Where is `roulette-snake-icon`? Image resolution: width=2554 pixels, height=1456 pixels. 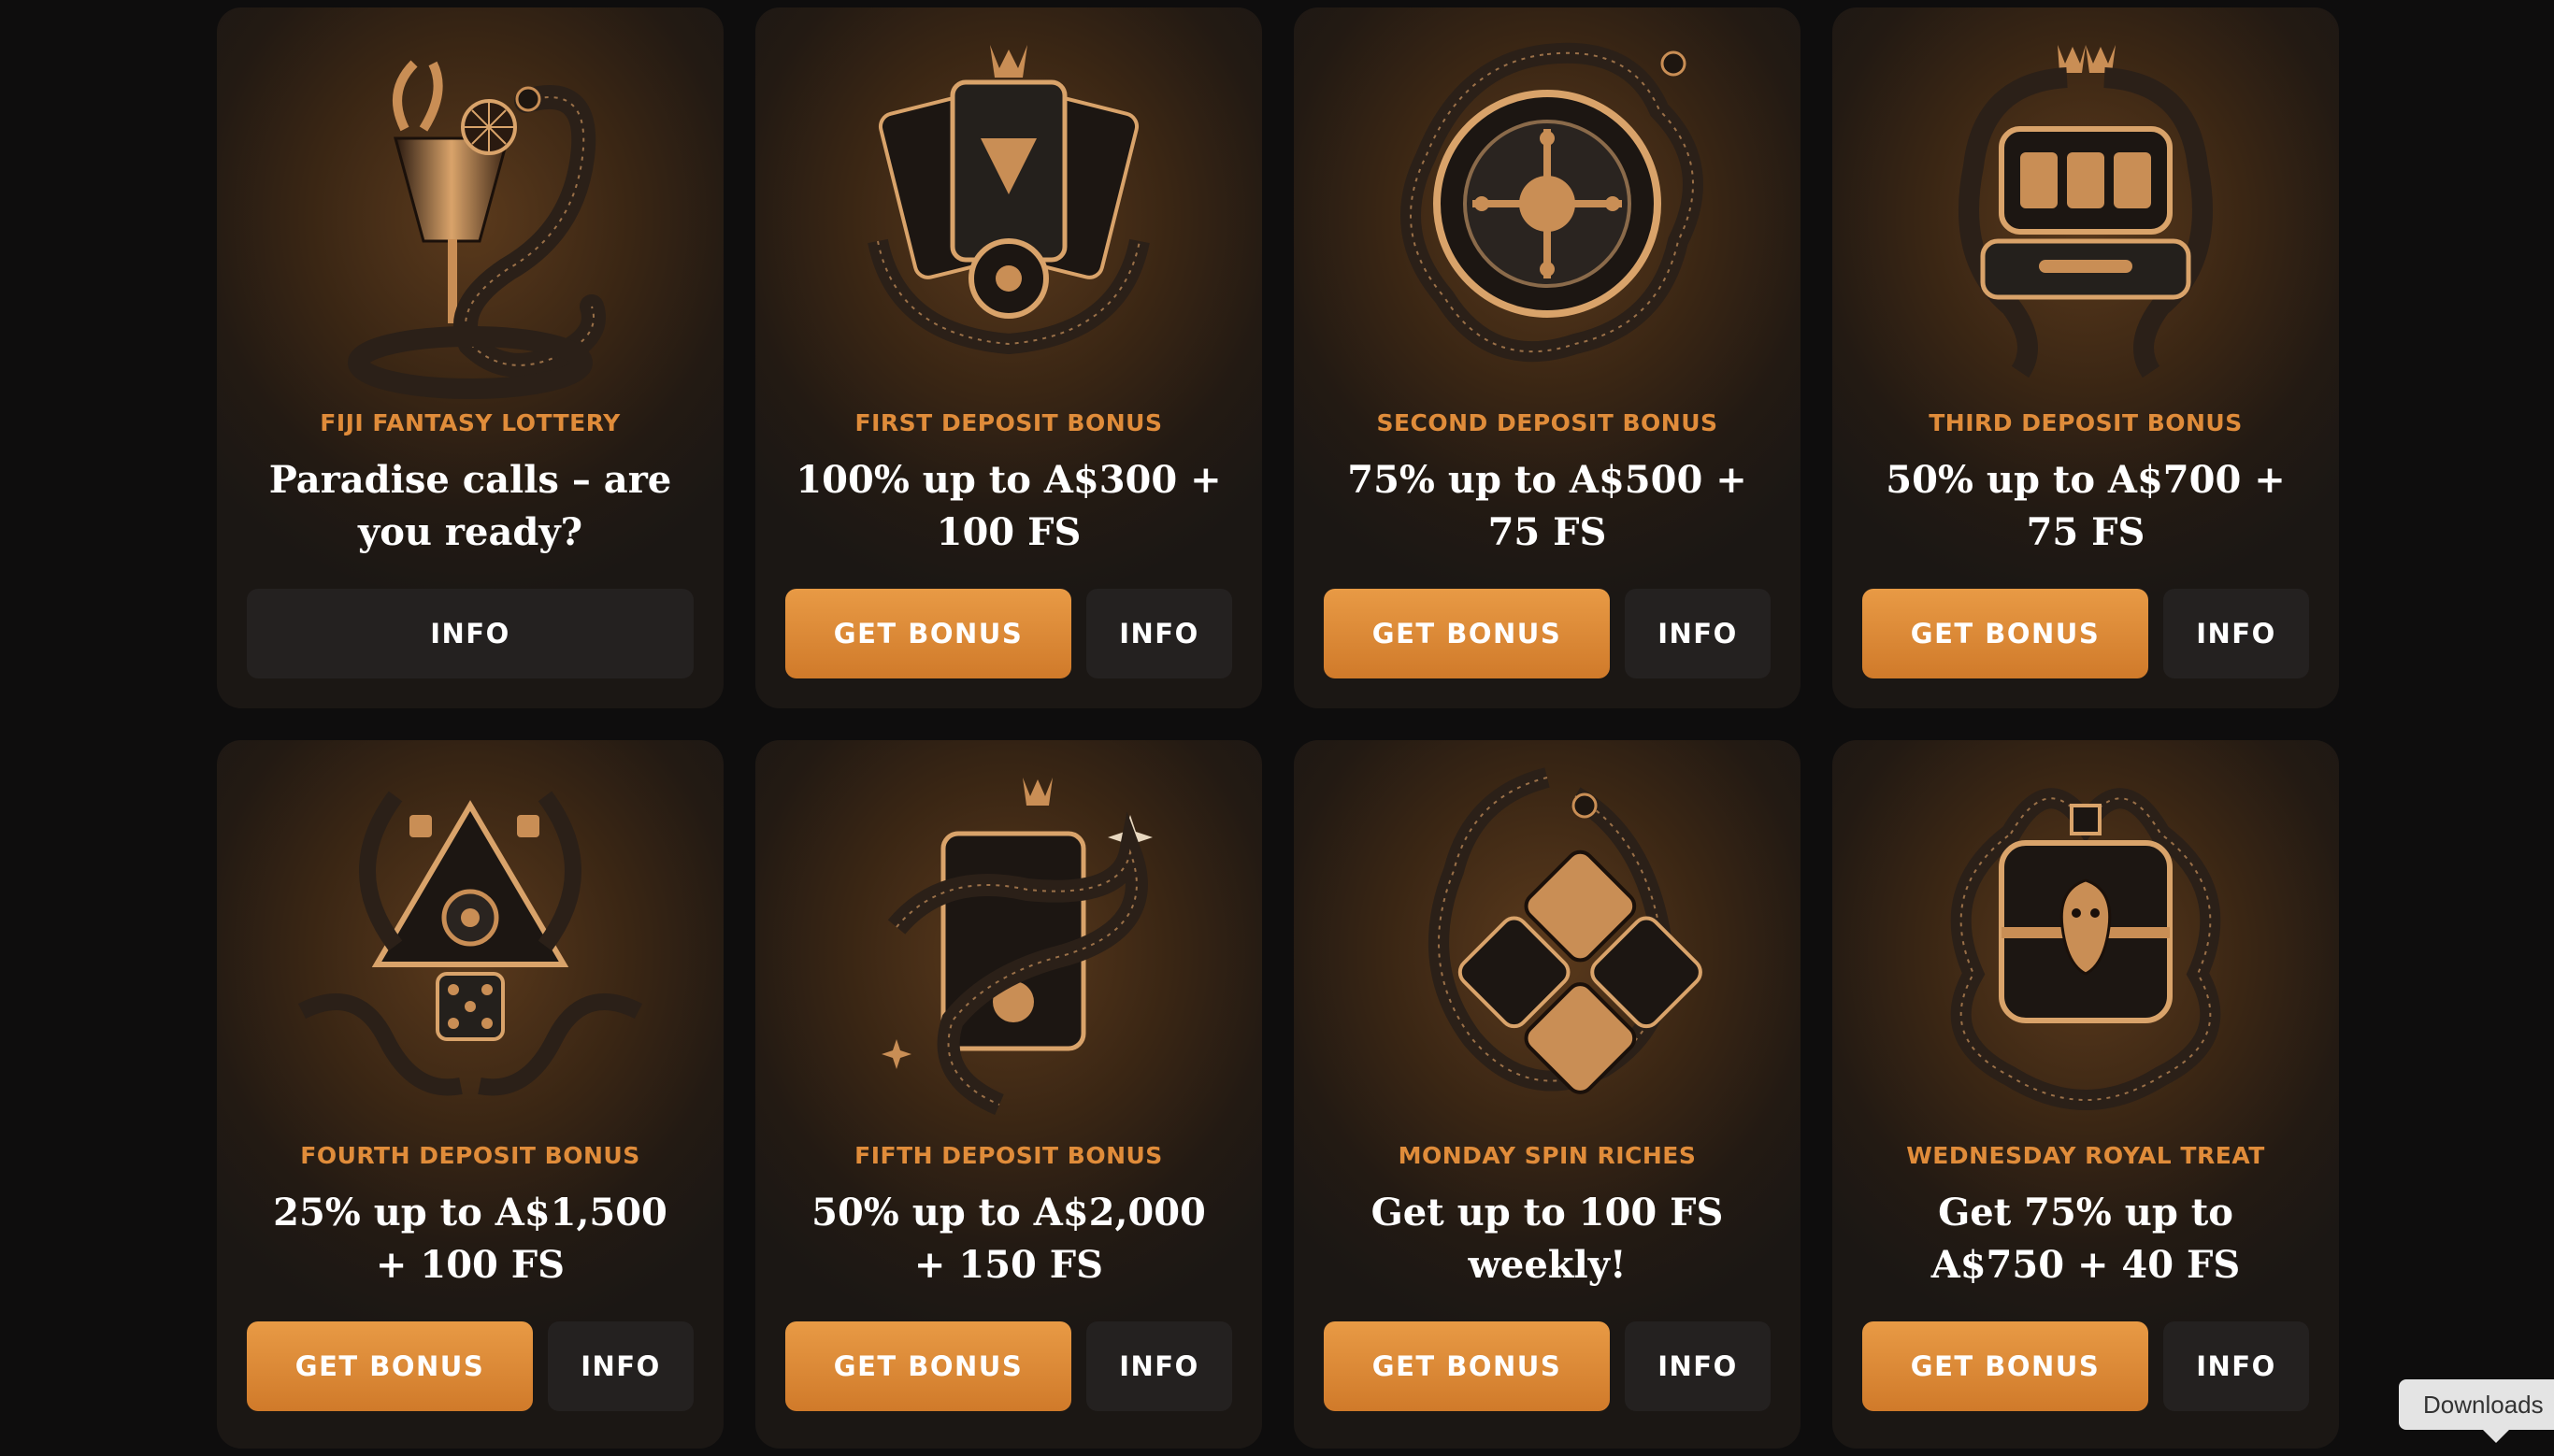 roulette-snake-icon is located at coordinates (1547, 213).